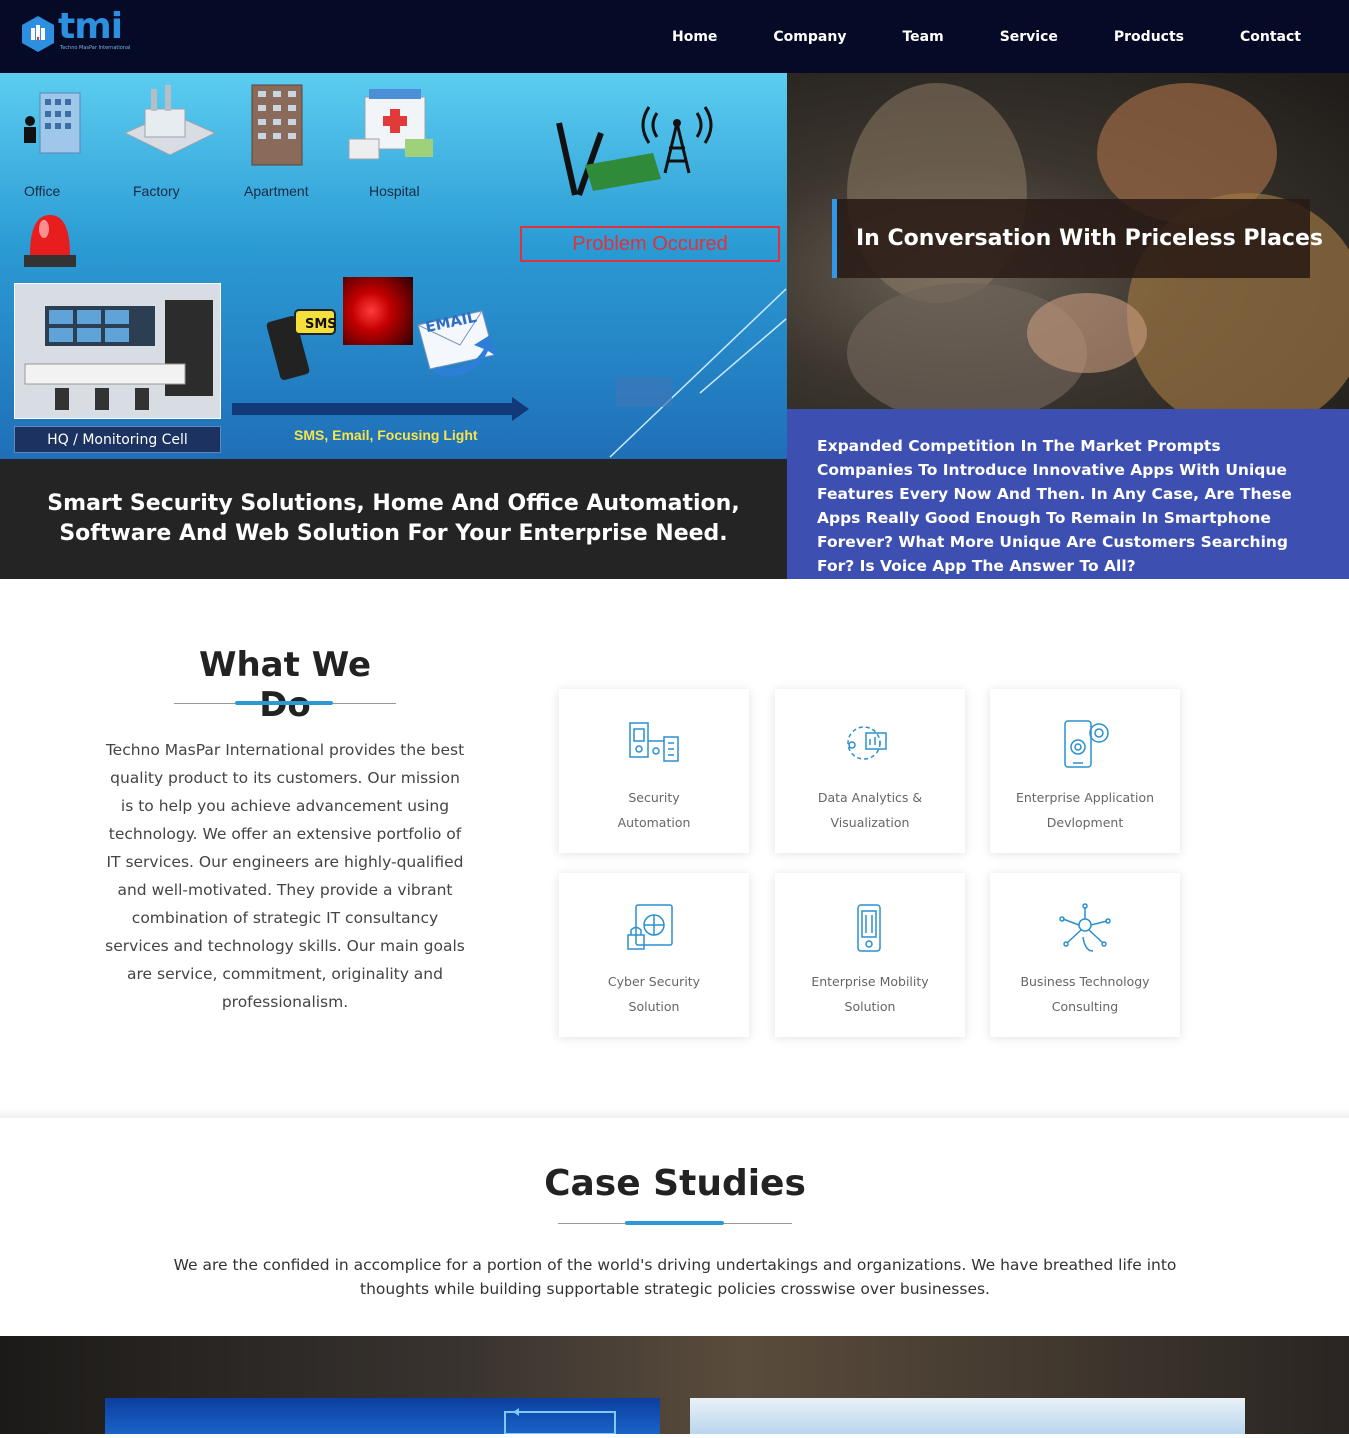 The image size is (1349, 1438). I want to click on enterprise-mobility-icon, so click(869, 928).